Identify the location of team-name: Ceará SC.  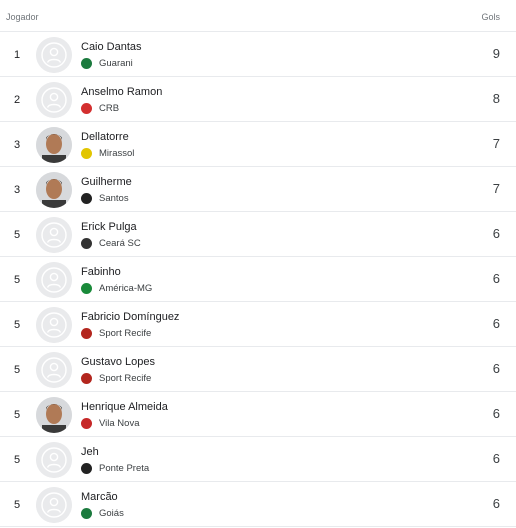
(120, 243).